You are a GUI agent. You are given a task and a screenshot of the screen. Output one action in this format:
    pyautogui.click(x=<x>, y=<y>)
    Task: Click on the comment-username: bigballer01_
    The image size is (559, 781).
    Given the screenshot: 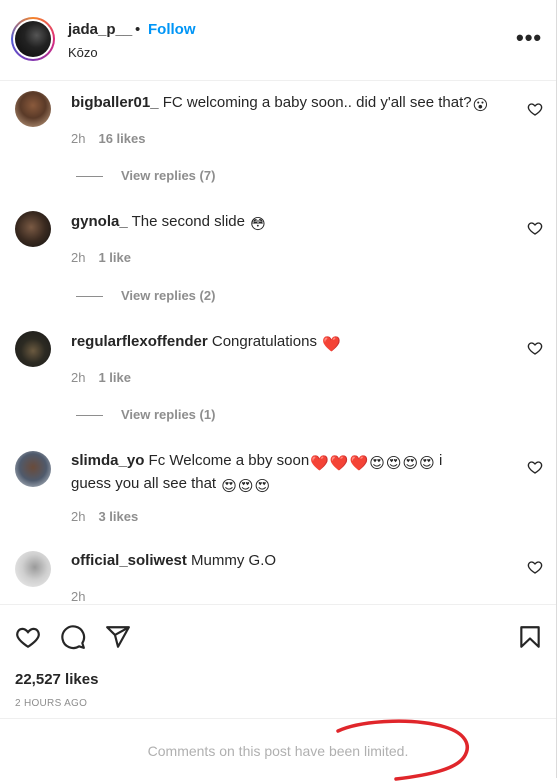 What is the action you would take?
    pyautogui.click(x=115, y=102)
    